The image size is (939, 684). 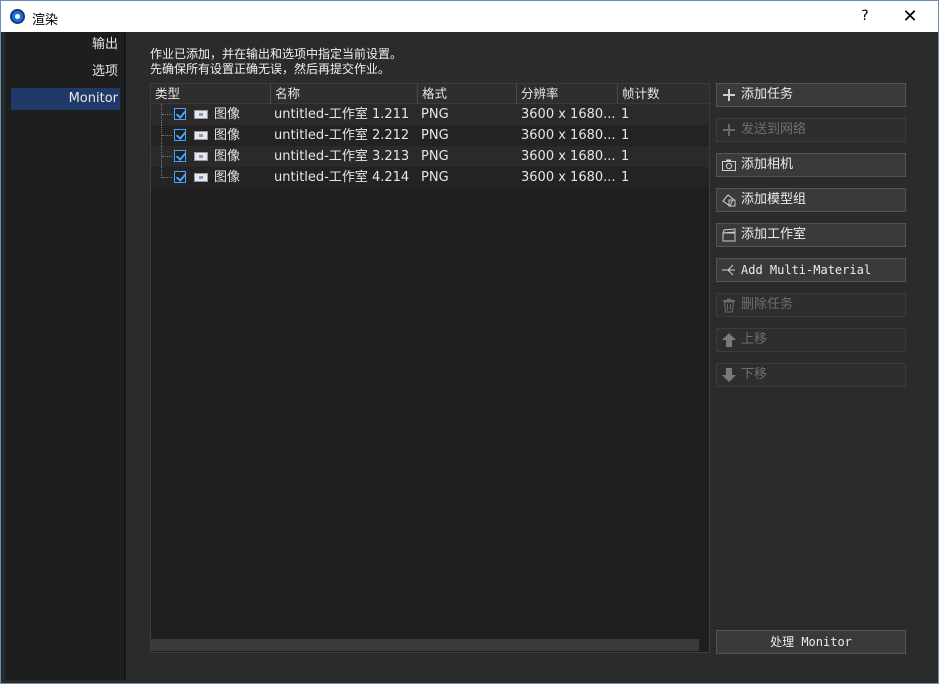 I want to click on info-line-2: 先确保所有设置正确无误，然后再提交作业。, so click(x=270, y=69).